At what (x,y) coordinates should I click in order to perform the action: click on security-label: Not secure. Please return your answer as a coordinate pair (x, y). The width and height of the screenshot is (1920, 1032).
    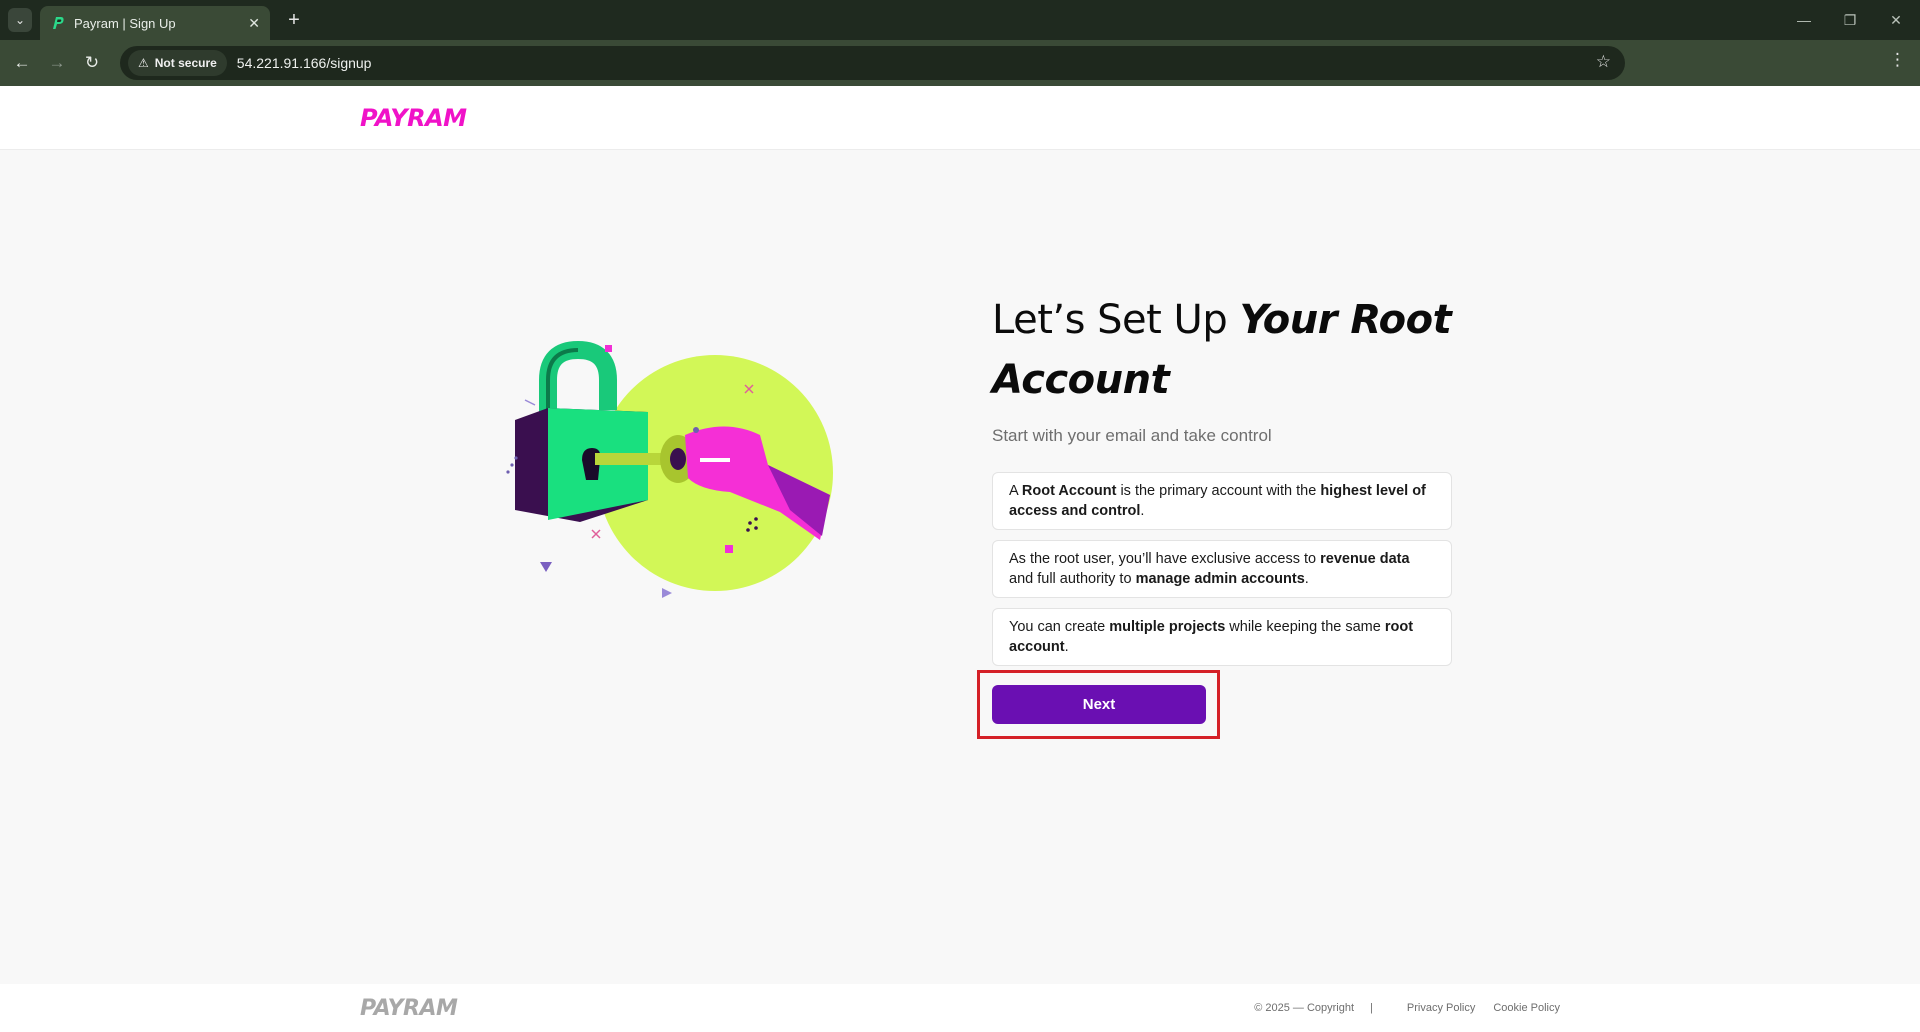
    Looking at the image, I should click on (185, 63).